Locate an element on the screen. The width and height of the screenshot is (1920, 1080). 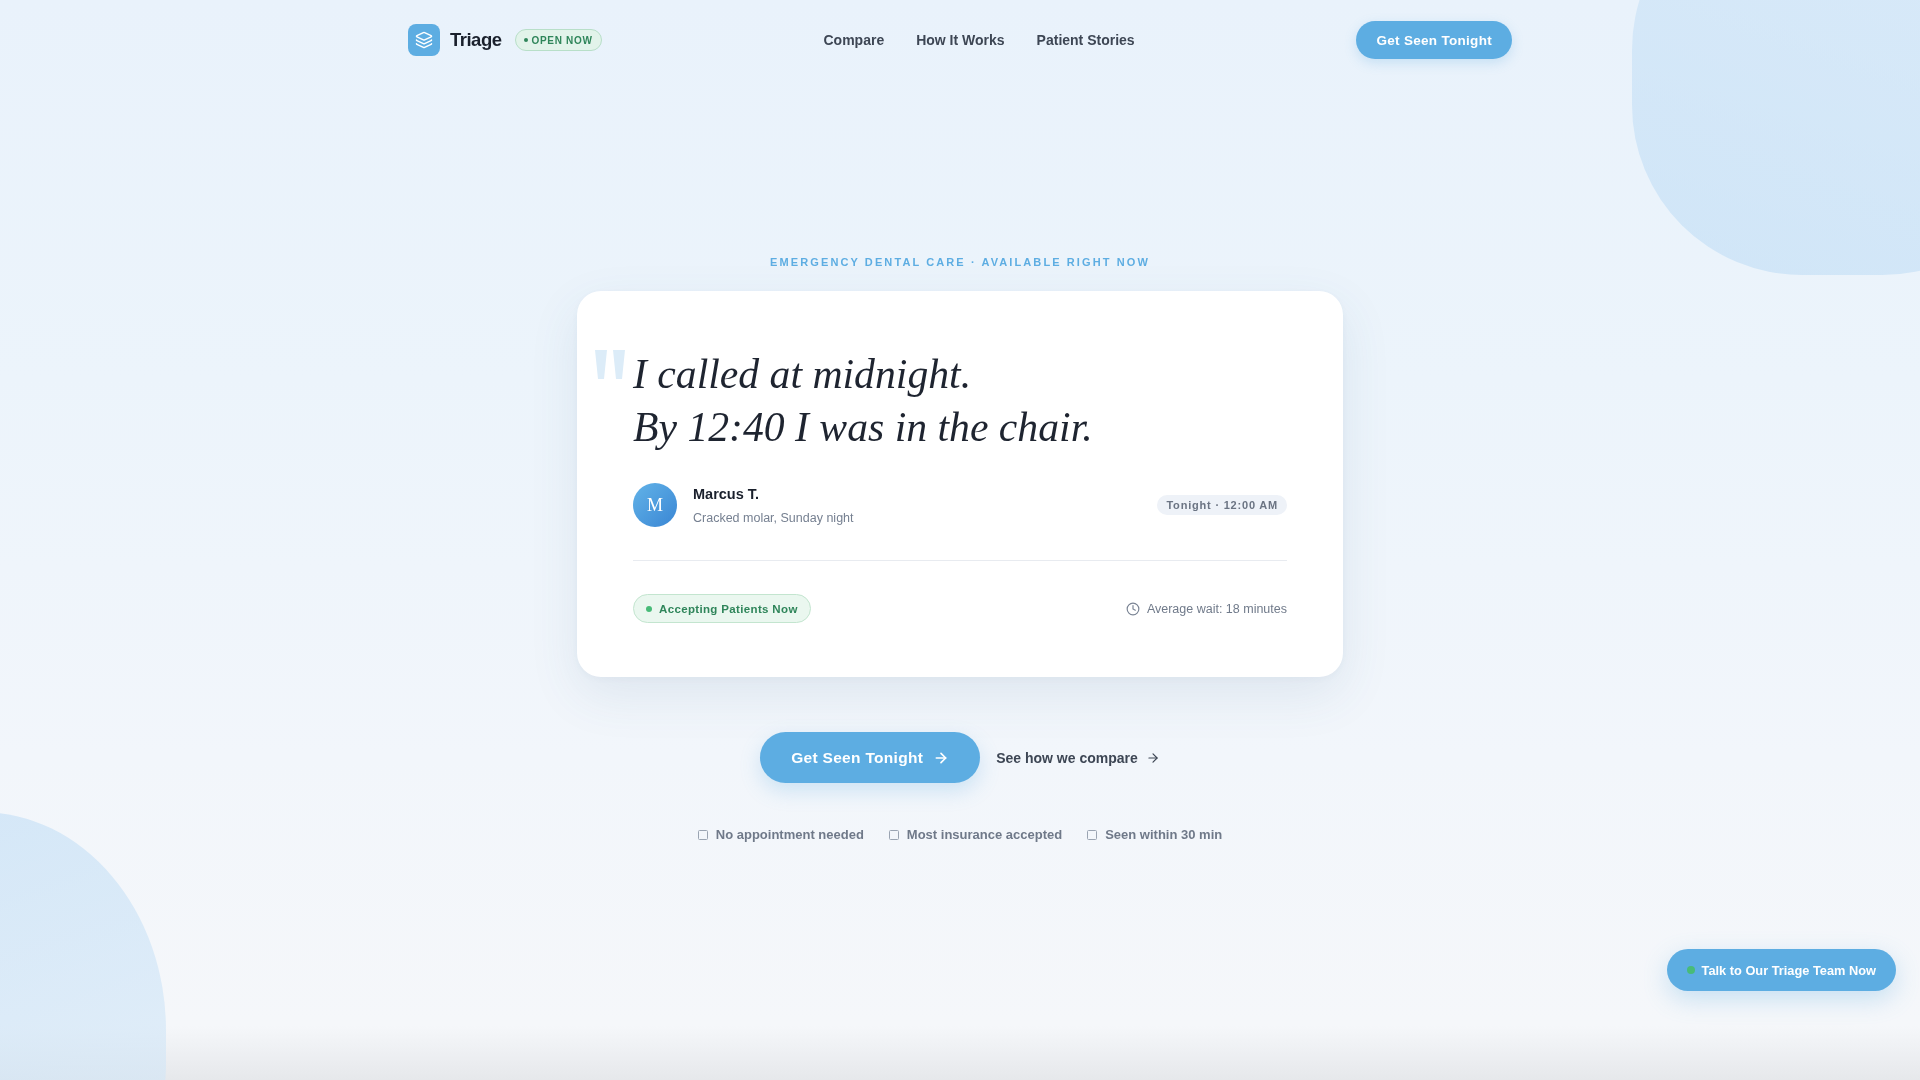
avatar: M is located at coordinates (655, 505).